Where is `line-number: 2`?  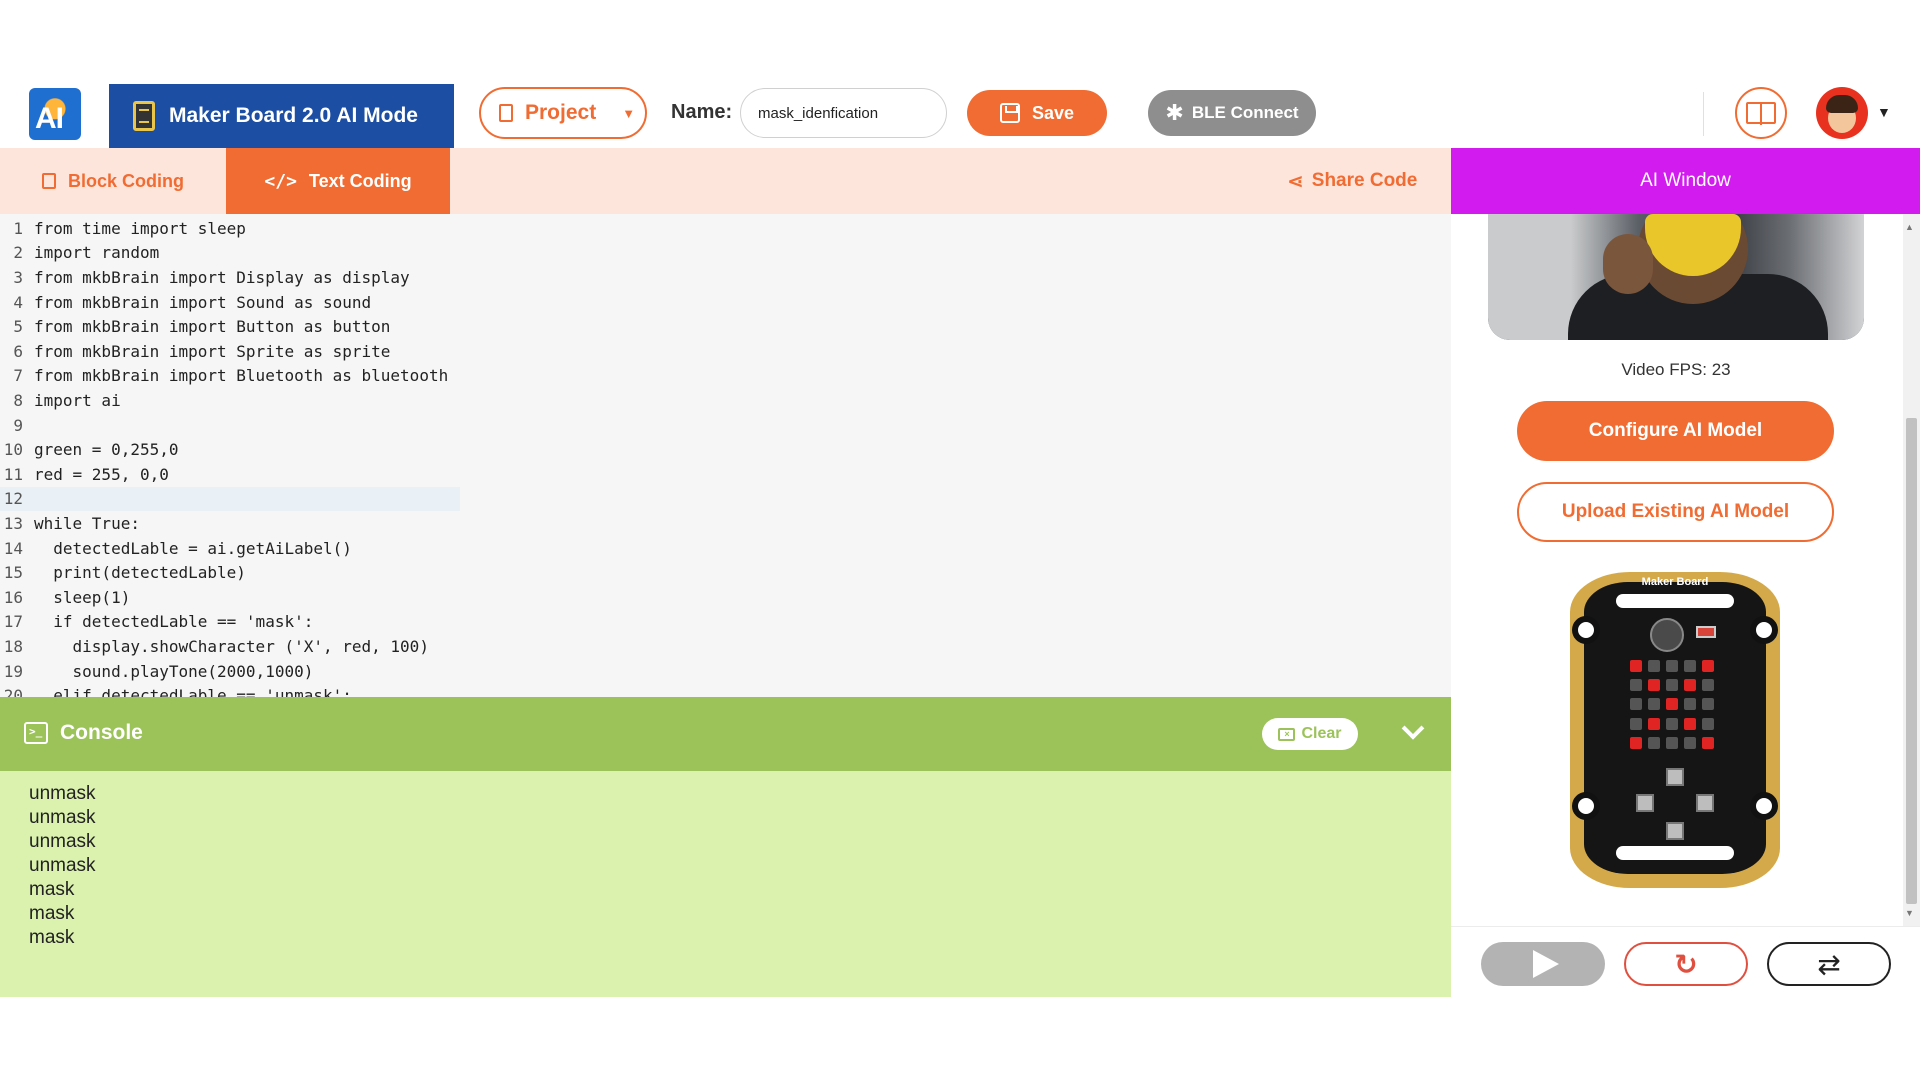
line-number: 2 is located at coordinates (18, 253).